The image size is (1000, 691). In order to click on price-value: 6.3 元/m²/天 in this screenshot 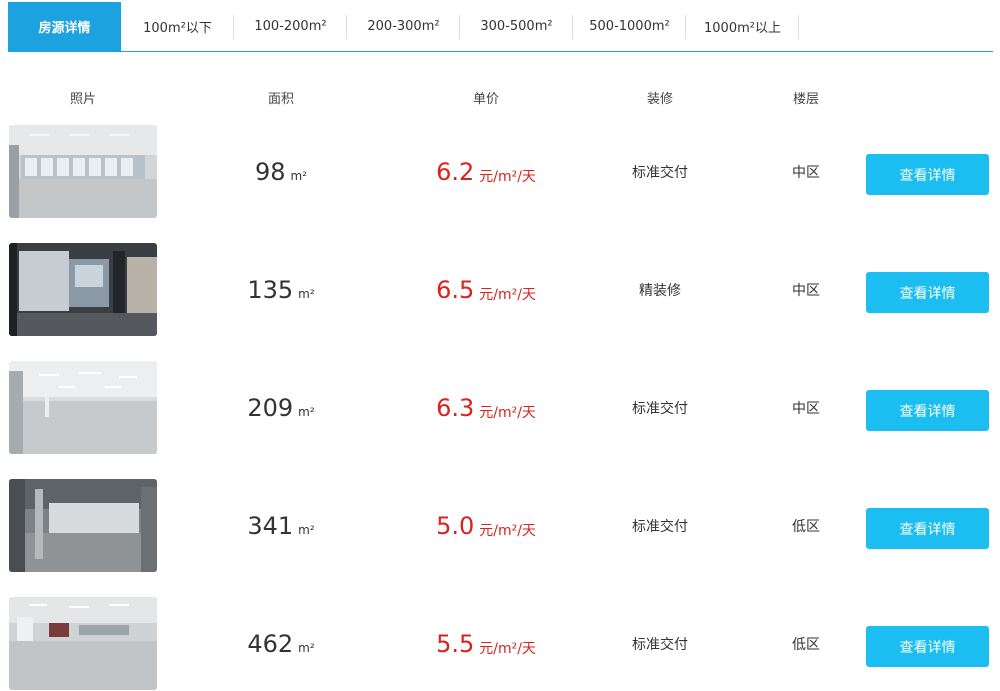, I will do `click(486, 408)`.